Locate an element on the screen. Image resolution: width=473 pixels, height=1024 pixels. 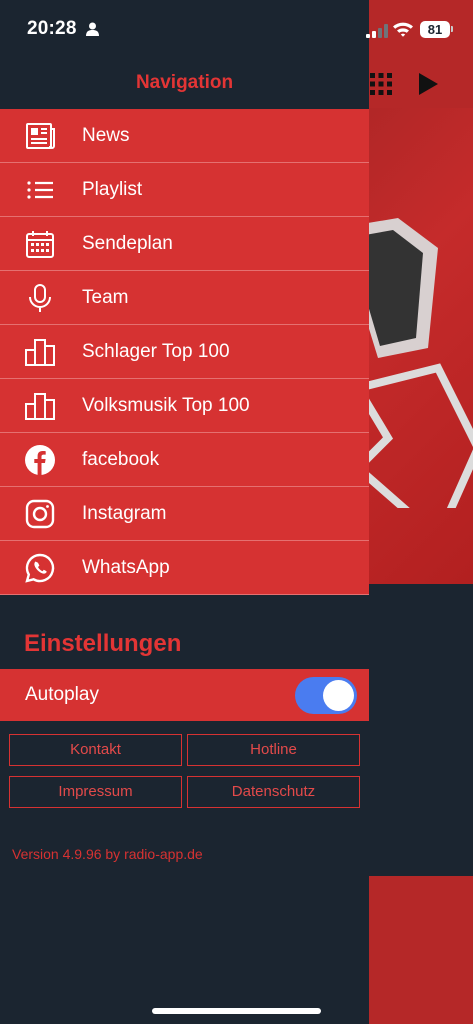
microphone-icon is located at coordinates (40, 298).